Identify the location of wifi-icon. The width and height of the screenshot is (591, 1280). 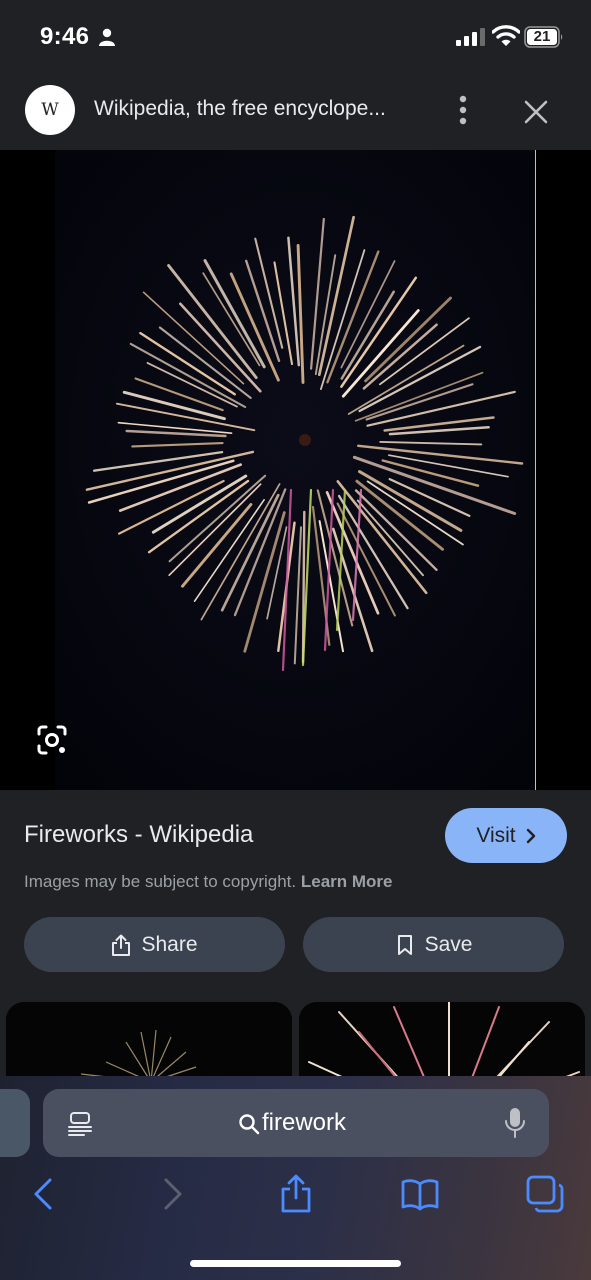
(506, 35).